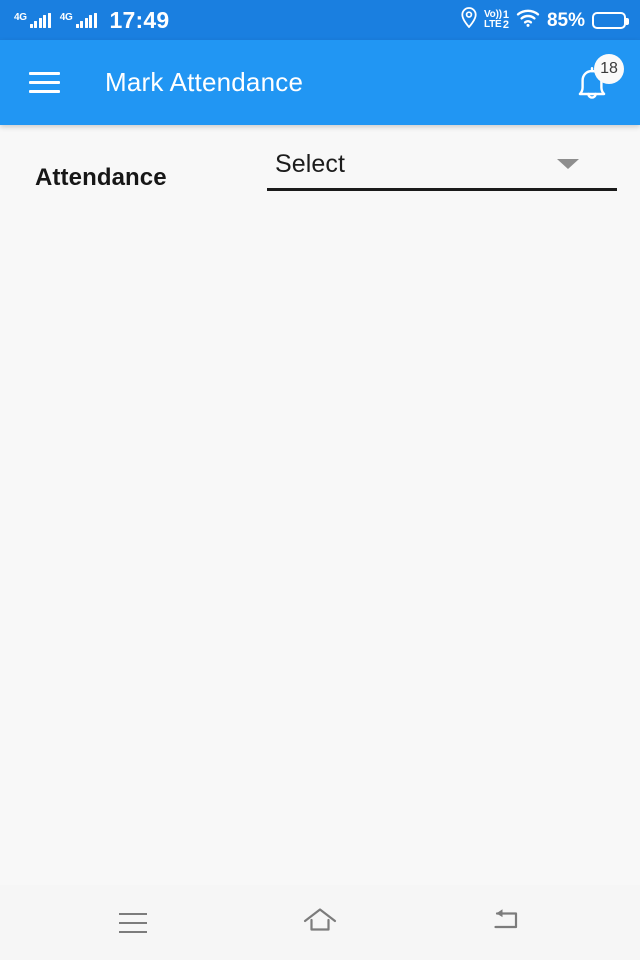  Describe the element at coordinates (568, 163) in the screenshot. I see `chevron-down-icon` at that location.